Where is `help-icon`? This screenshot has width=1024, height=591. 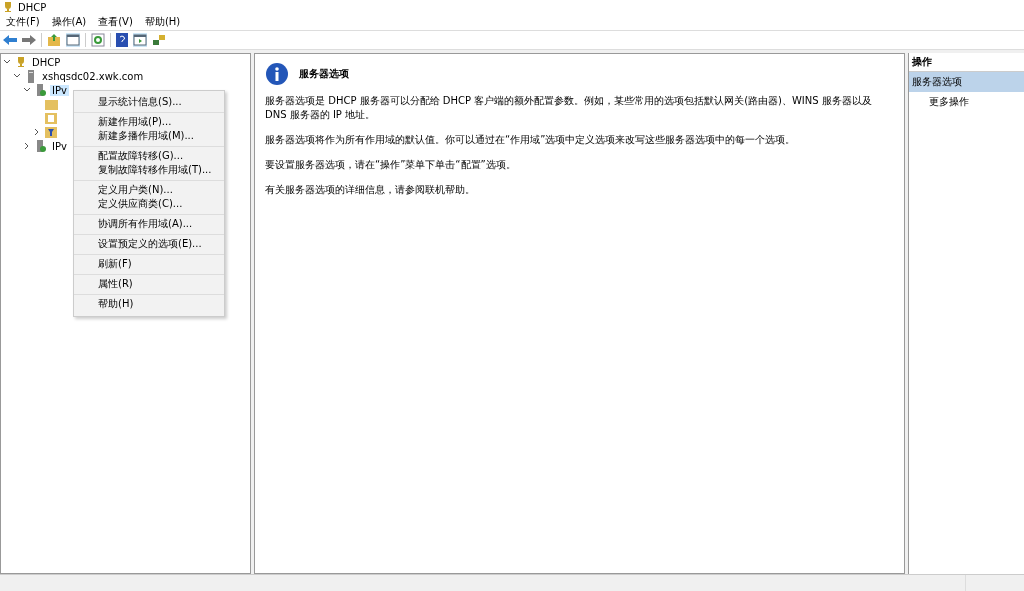 help-icon is located at coordinates (122, 40).